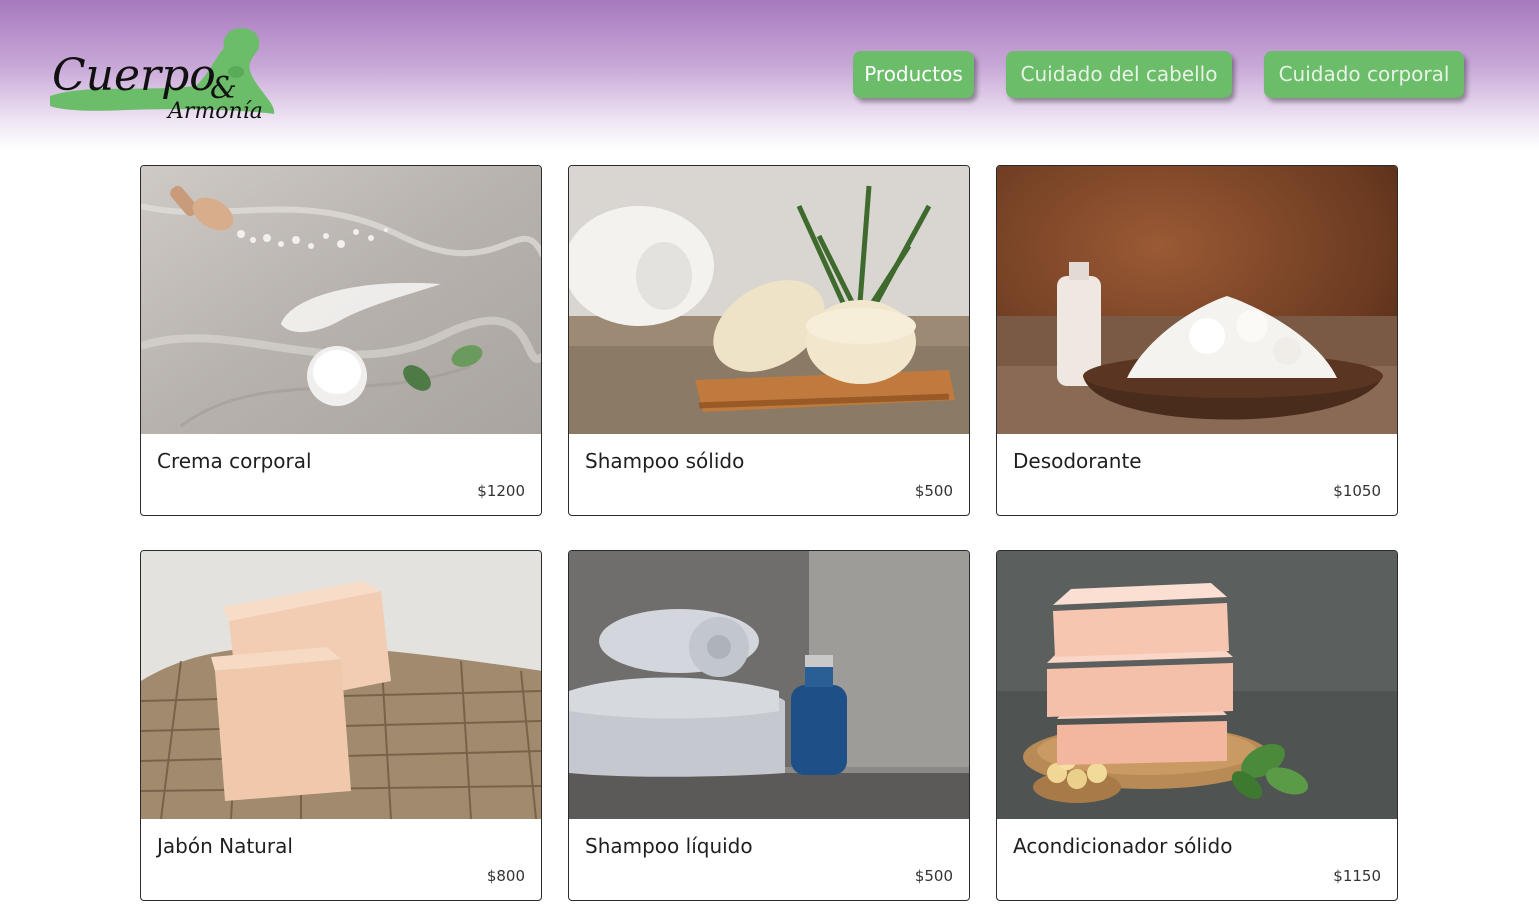 The image size is (1539, 919). What do you see at coordinates (1119, 74) in the screenshot?
I see `nav-cuidado-cabello-button: Cuidado del cabello` at bounding box center [1119, 74].